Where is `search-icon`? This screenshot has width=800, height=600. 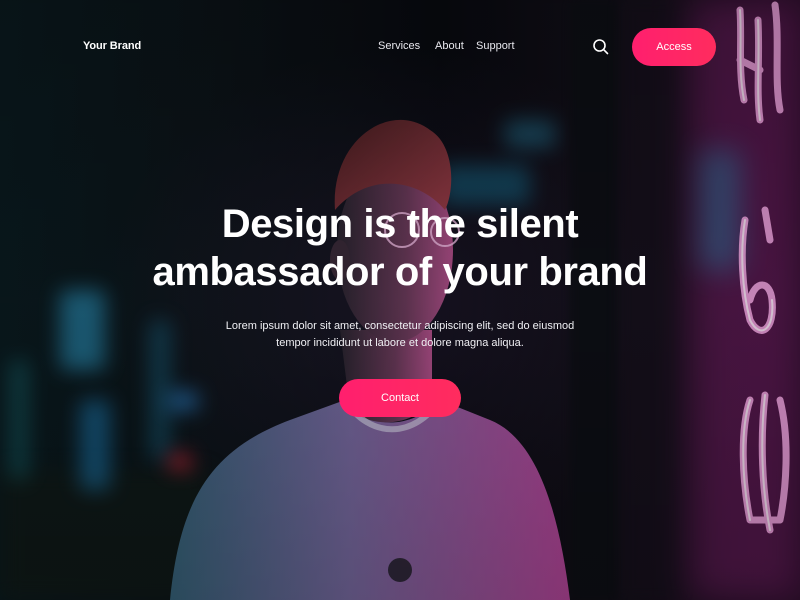 search-icon is located at coordinates (601, 47).